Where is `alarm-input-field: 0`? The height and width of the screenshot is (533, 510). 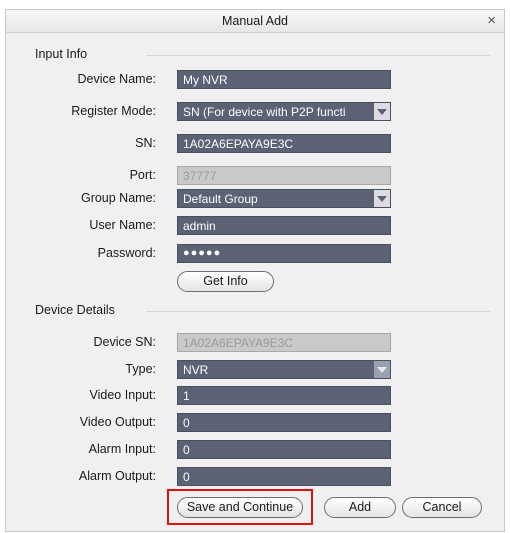 alarm-input-field: 0 is located at coordinates (284, 449).